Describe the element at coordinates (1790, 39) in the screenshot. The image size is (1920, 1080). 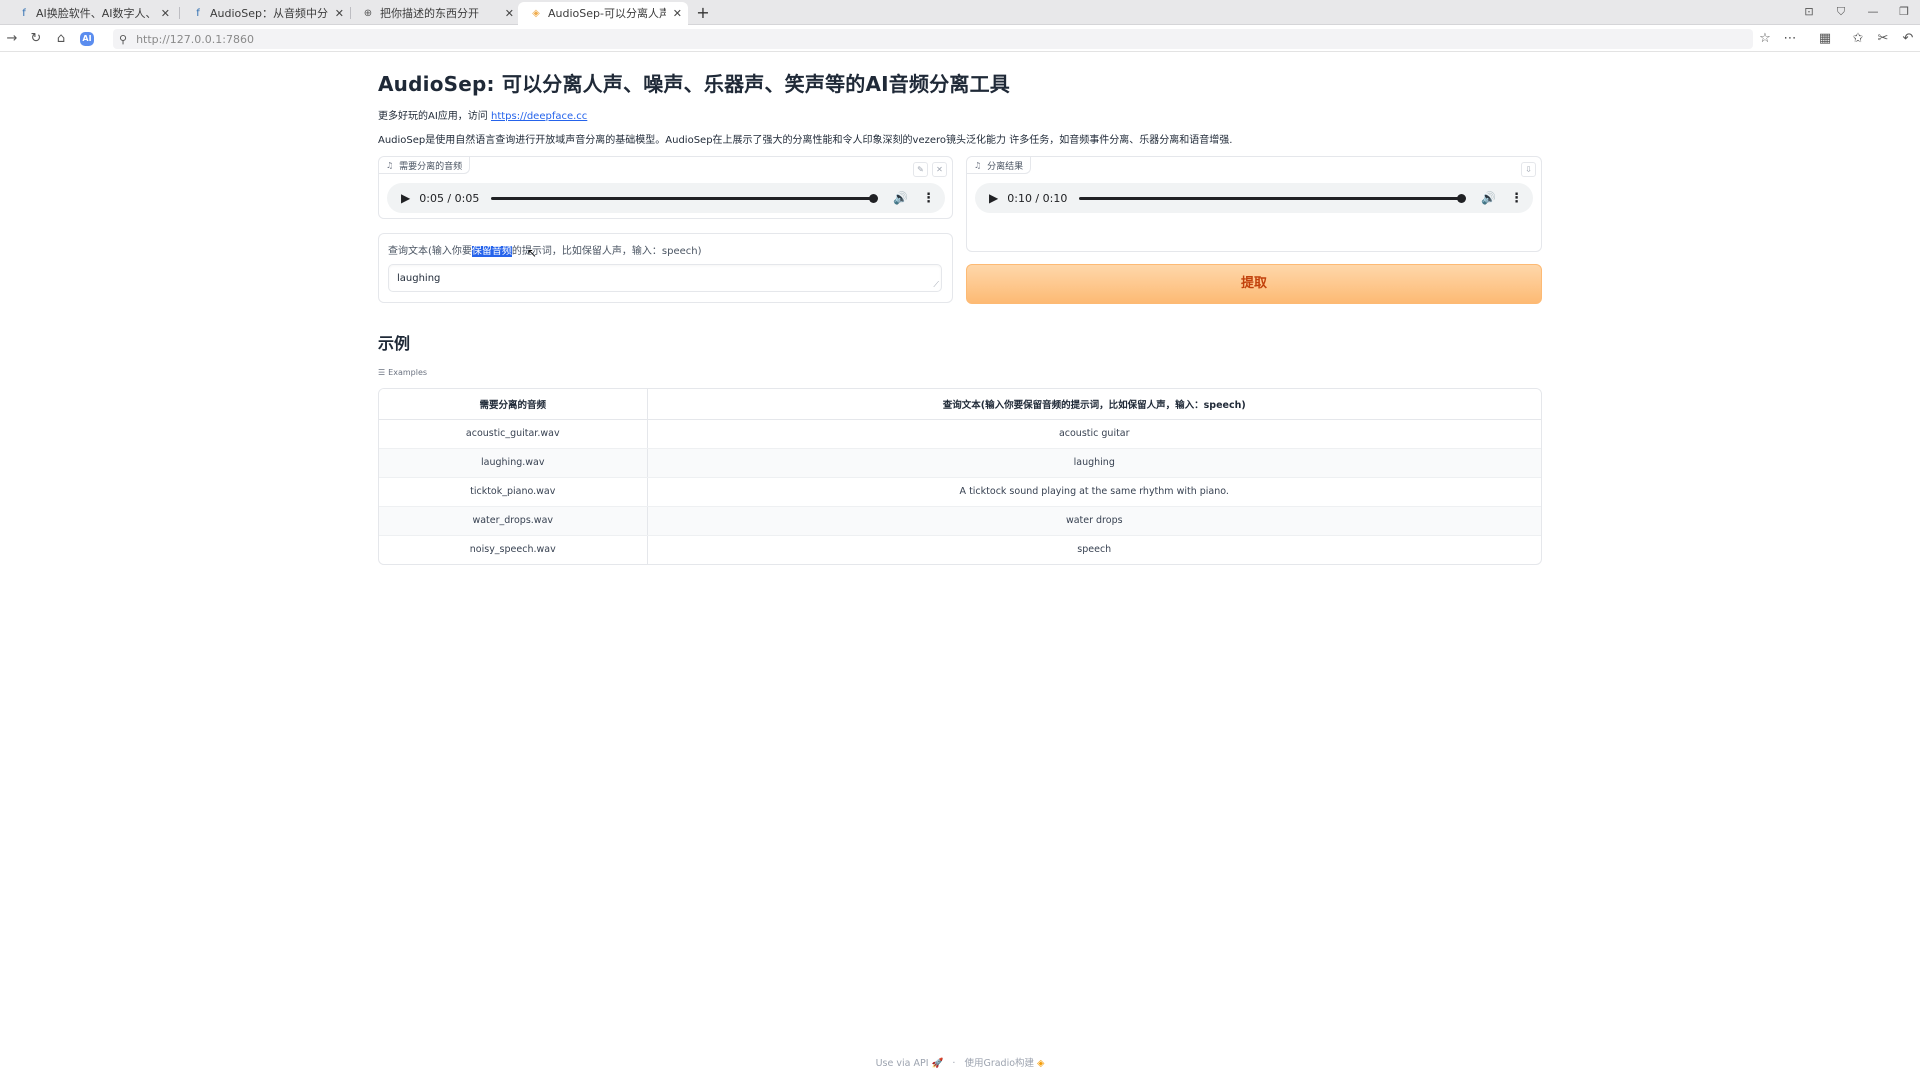
I see `more-icon: ⋯` at that location.